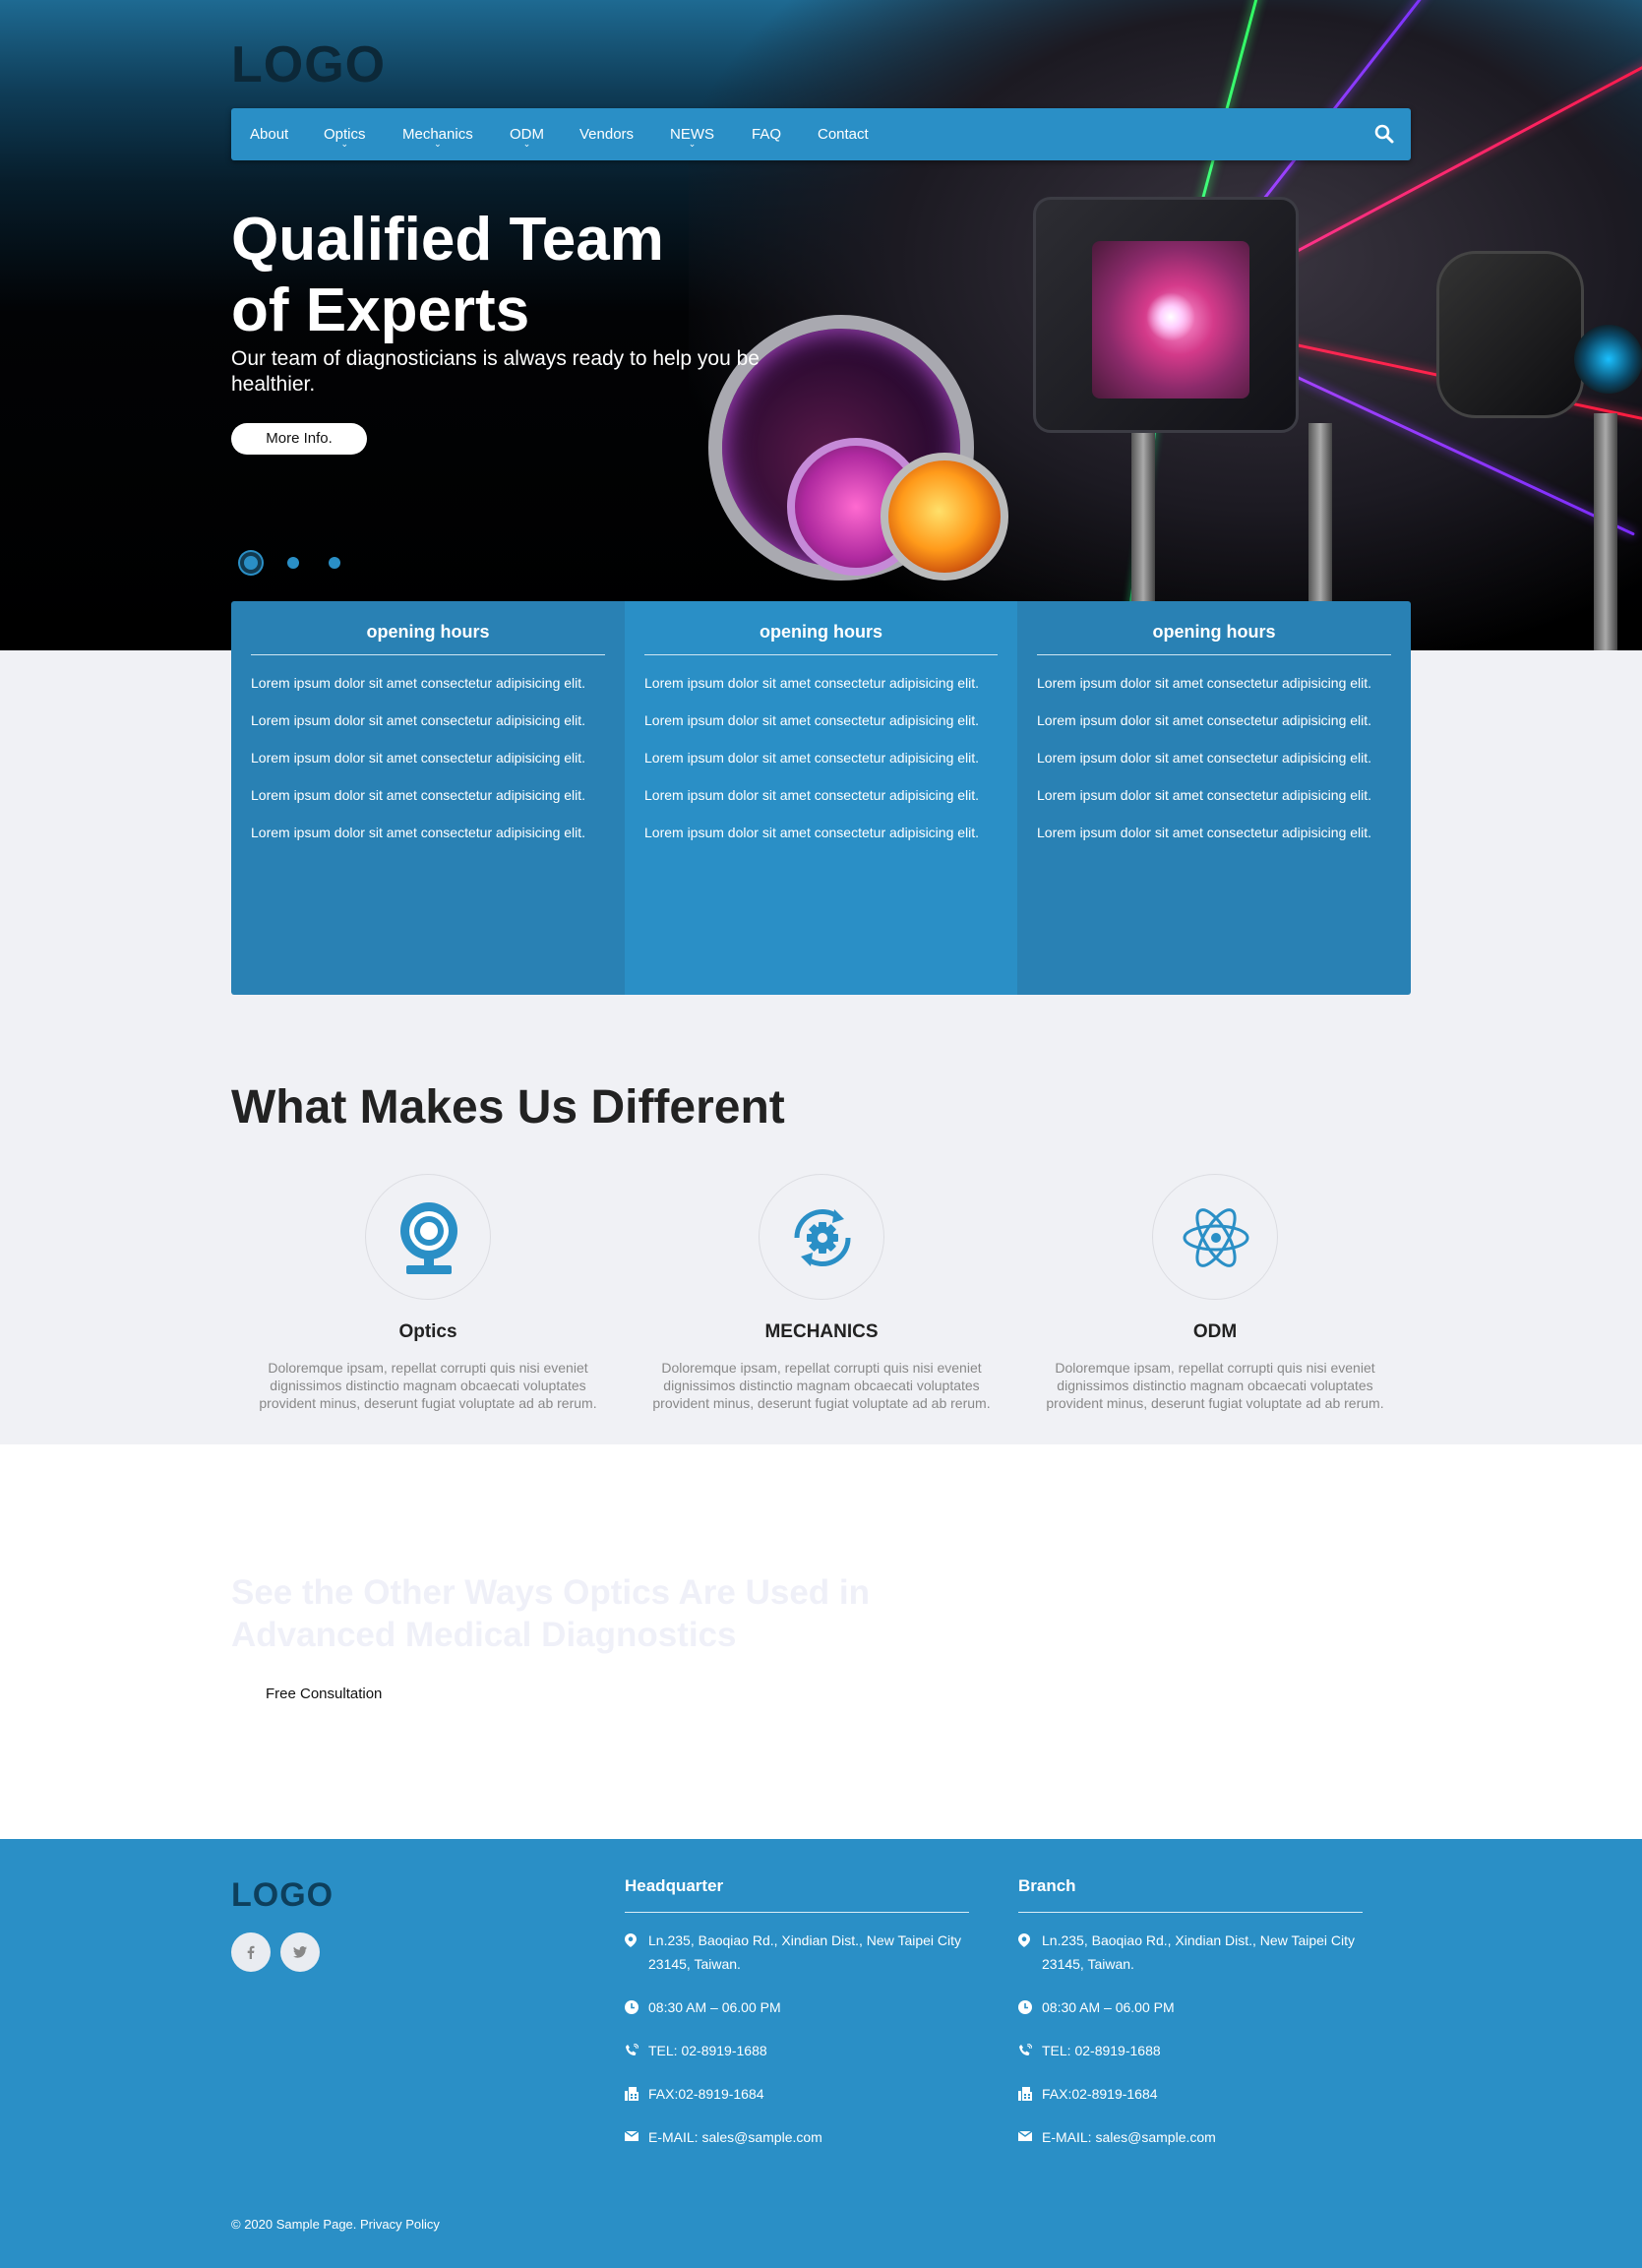 The height and width of the screenshot is (2268, 1642). What do you see at coordinates (308, 65) in the screenshot?
I see `header-logo: LOGO` at bounding box center [308, 65].